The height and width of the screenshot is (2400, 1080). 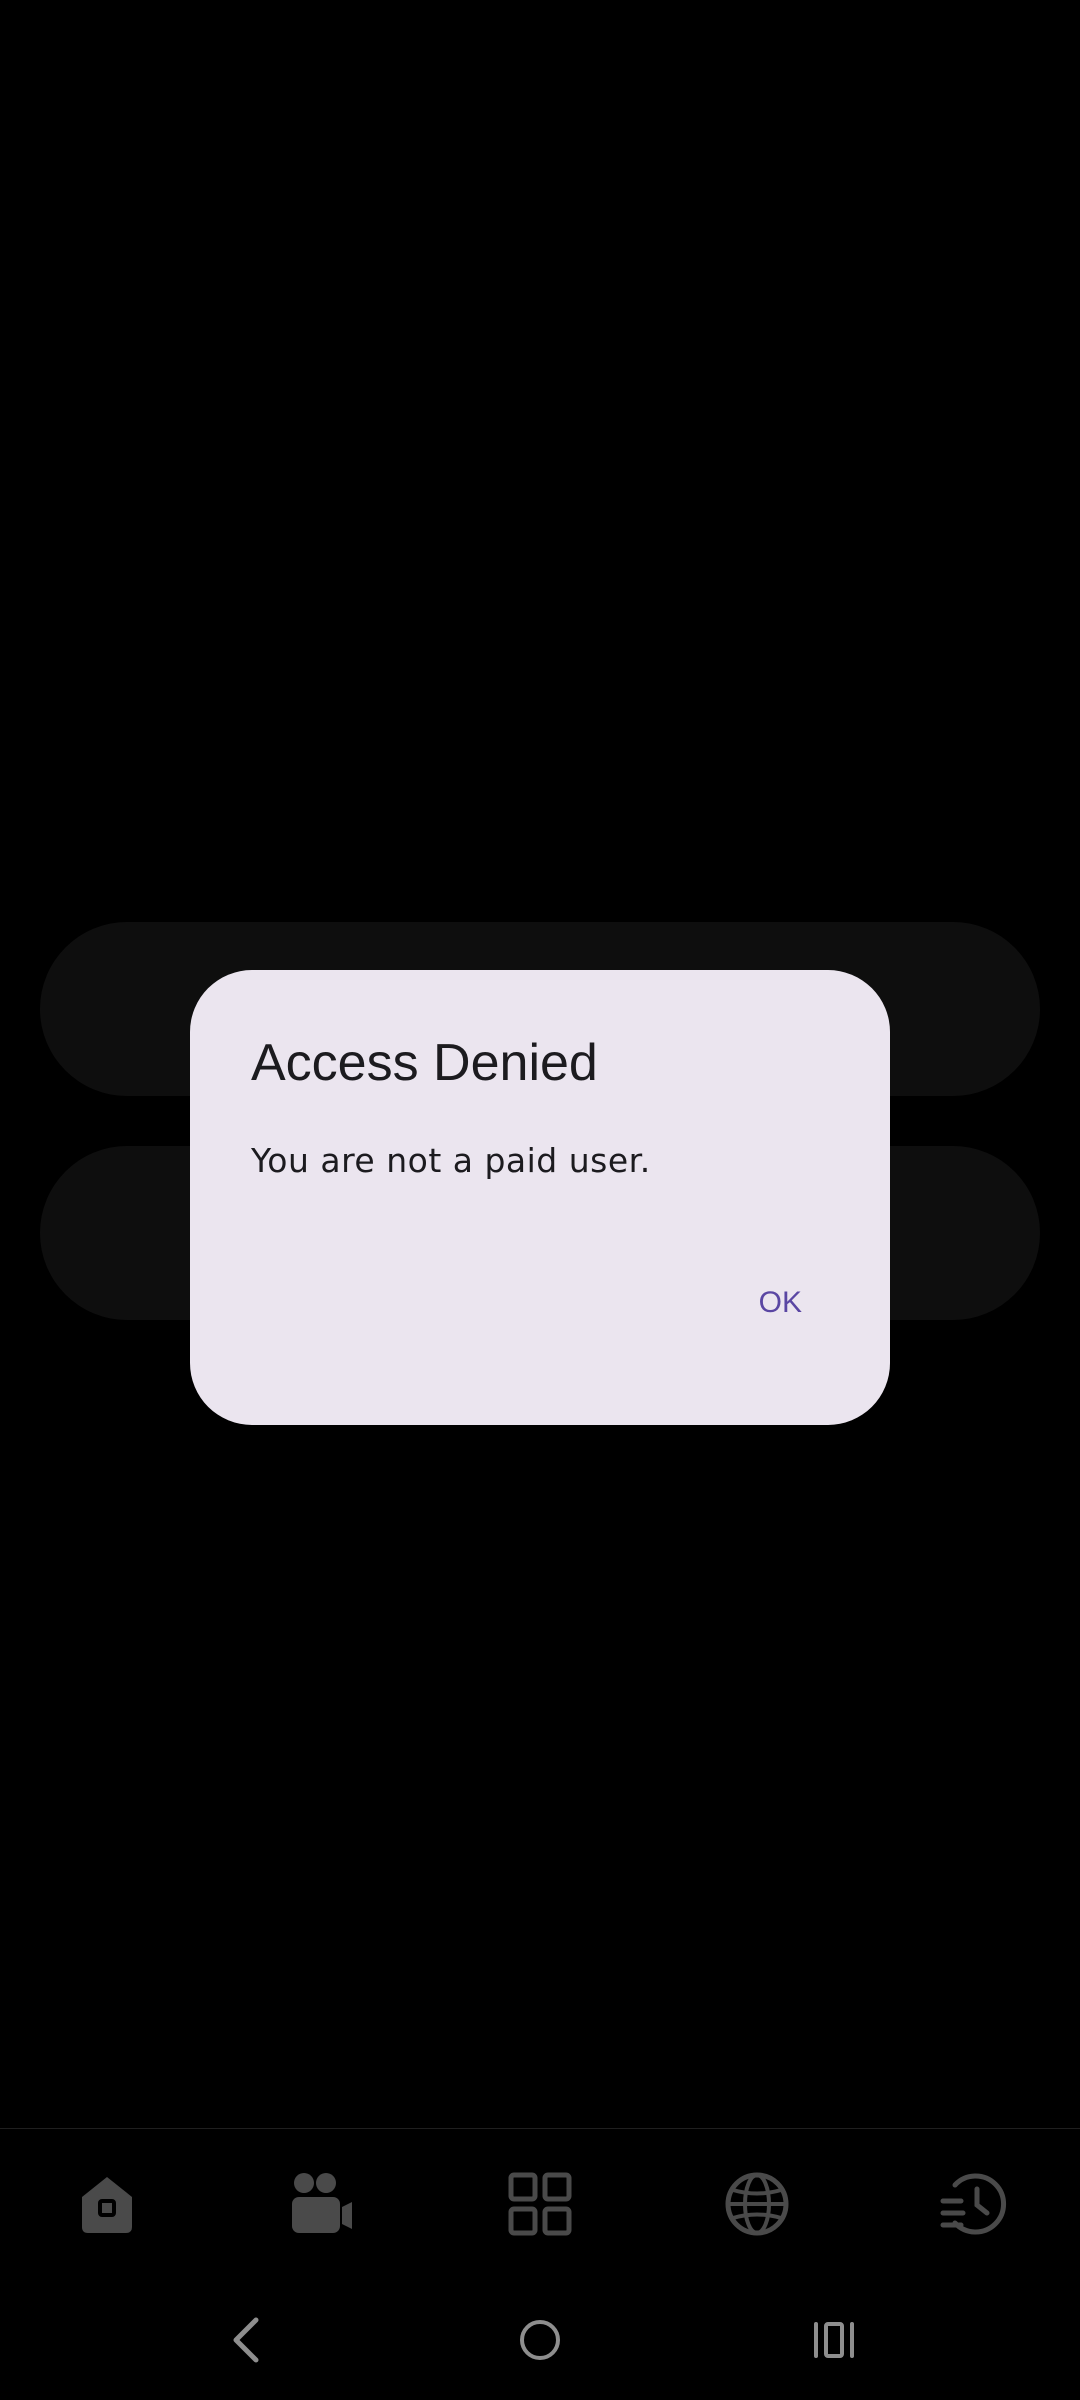 I want to click on nav-item-history, so click(x=973, y=2204).